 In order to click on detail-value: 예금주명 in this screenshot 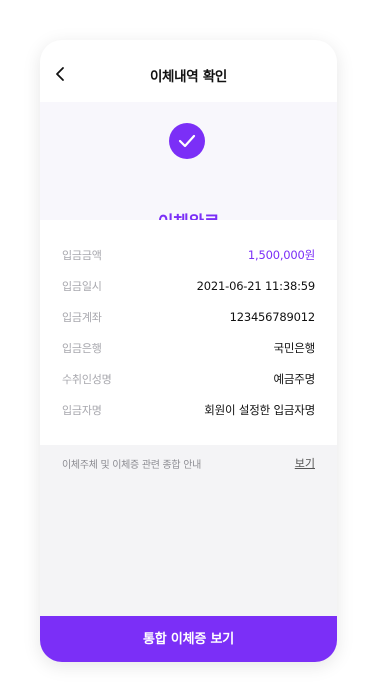, I will do `click(294, 379)`.